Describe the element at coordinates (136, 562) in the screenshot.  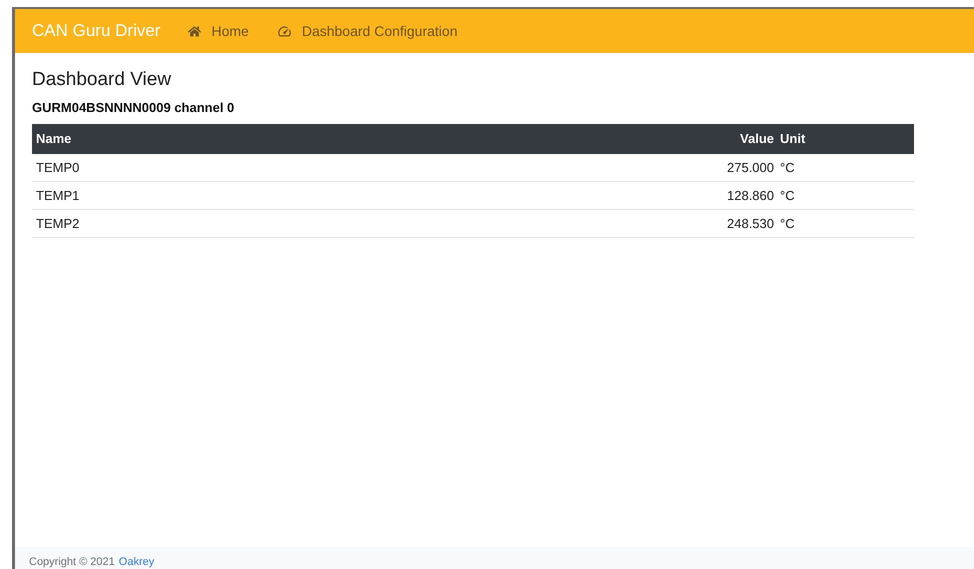
I see `footer-link: Oakrey` at that location.